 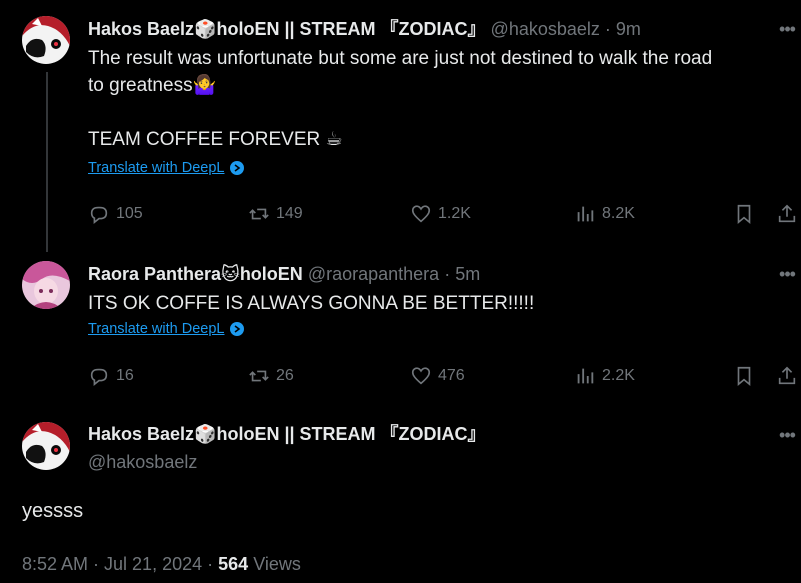 I want to click on action-bar: 105 149 1.2K 8.2K, so click(x=444, y=214).